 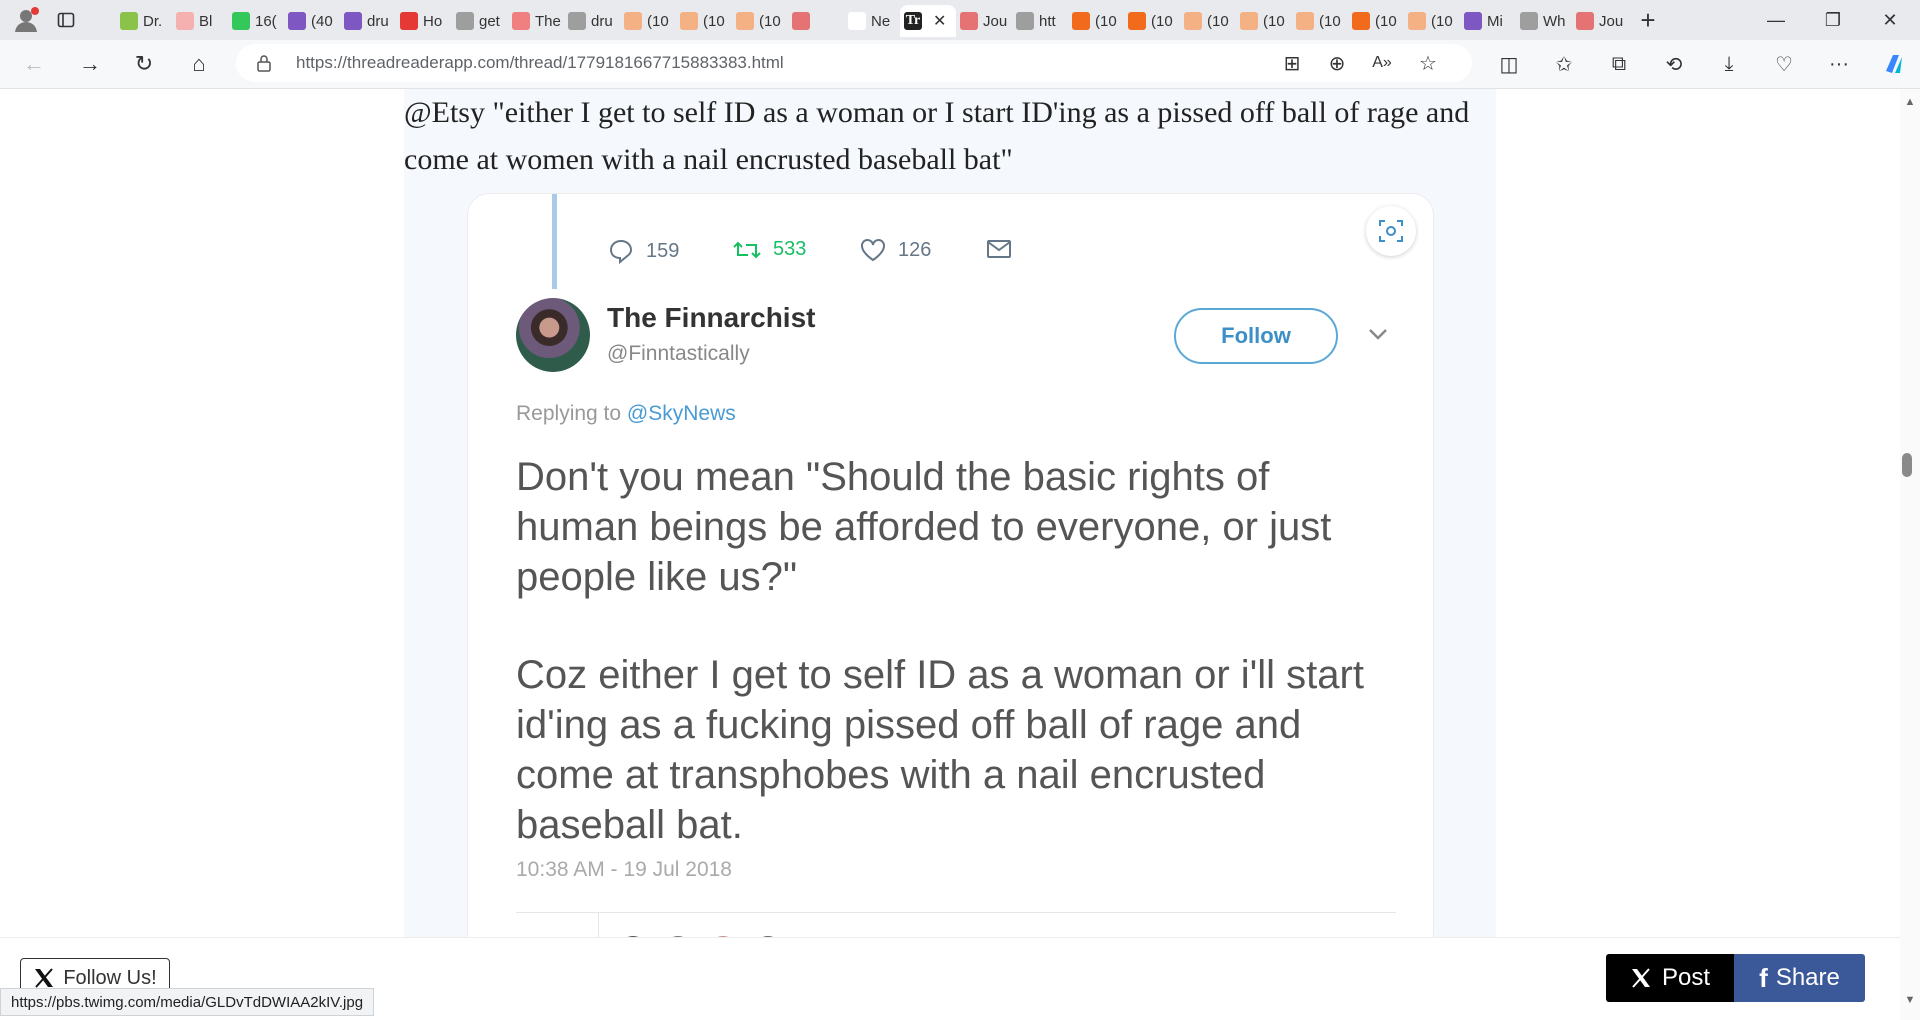 I want to click on tab-label: Jou, so click(x=1611, y=21).